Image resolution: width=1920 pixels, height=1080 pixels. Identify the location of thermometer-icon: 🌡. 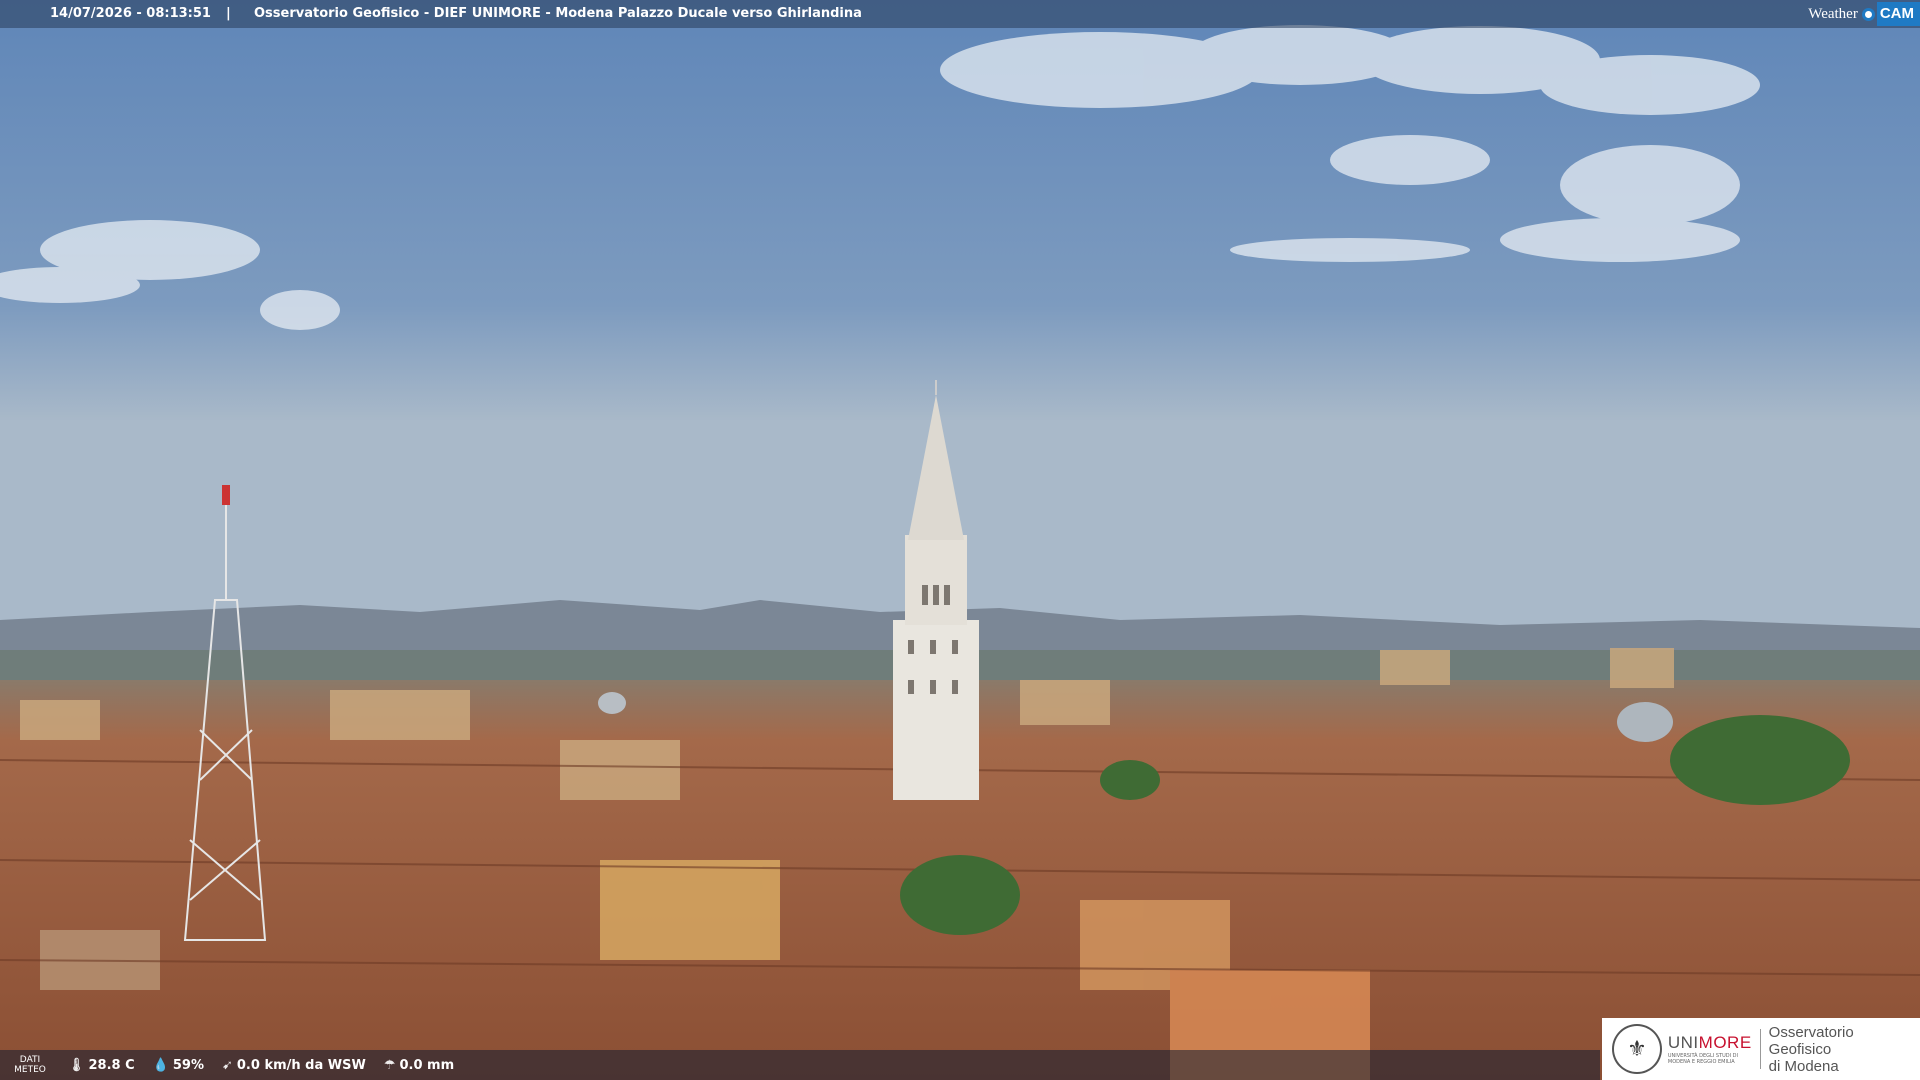
(76, 1065).